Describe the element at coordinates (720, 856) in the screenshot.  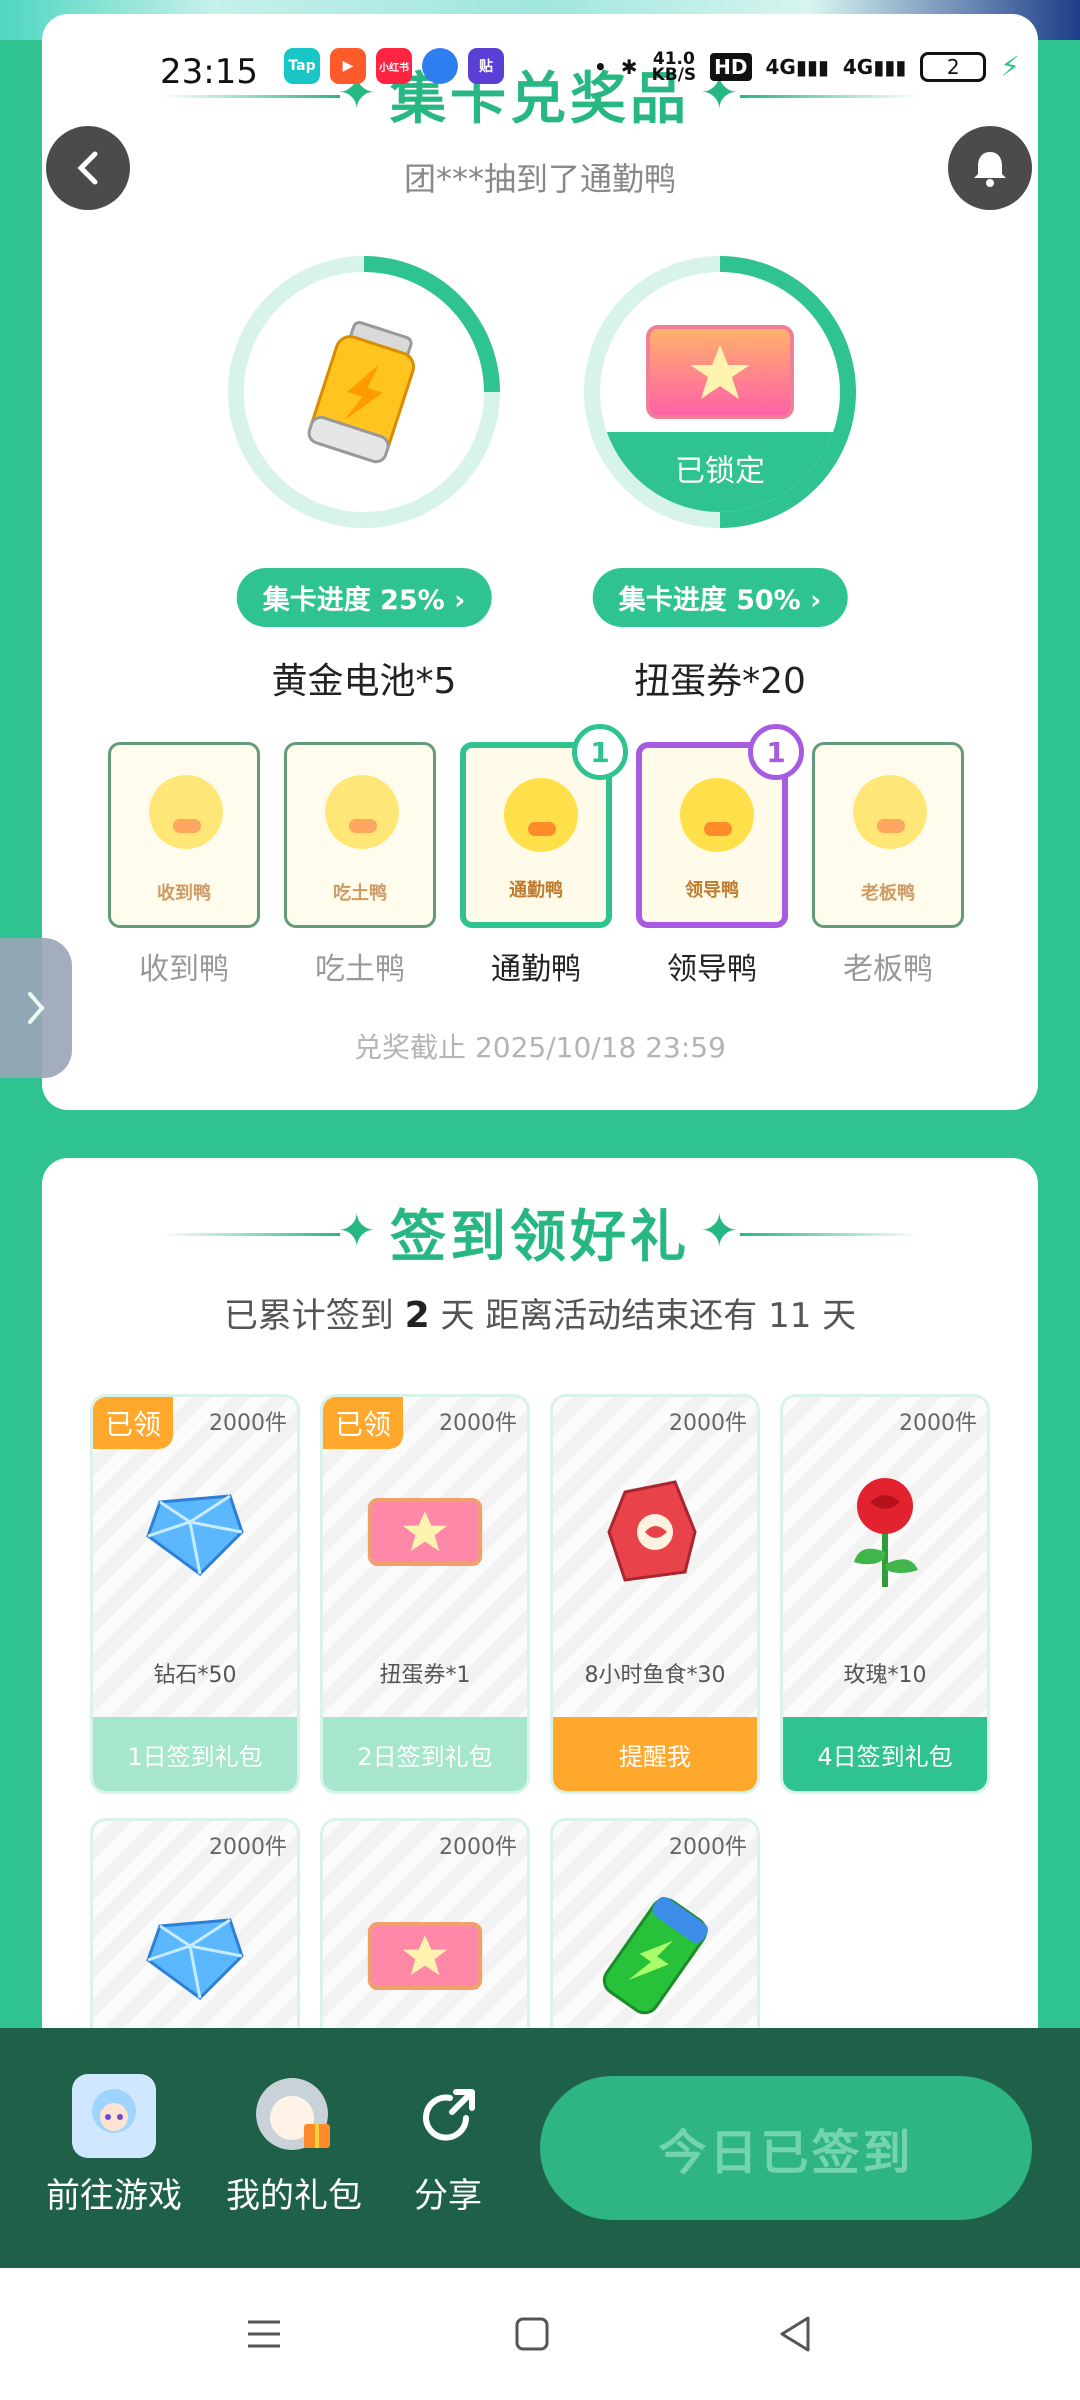
I see `duck-card-lingdao: 领导鸭 1 领导鸭` at that location.